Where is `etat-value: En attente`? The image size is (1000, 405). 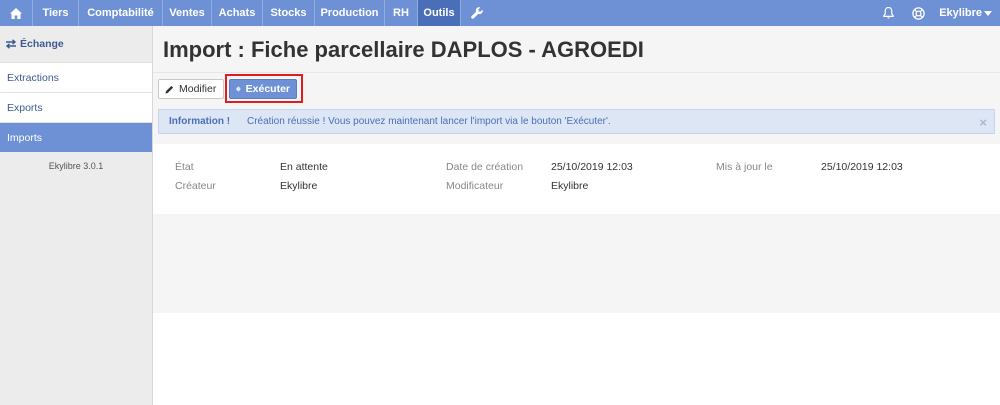
etat-value: En attente is located at coordinates (304, 167).